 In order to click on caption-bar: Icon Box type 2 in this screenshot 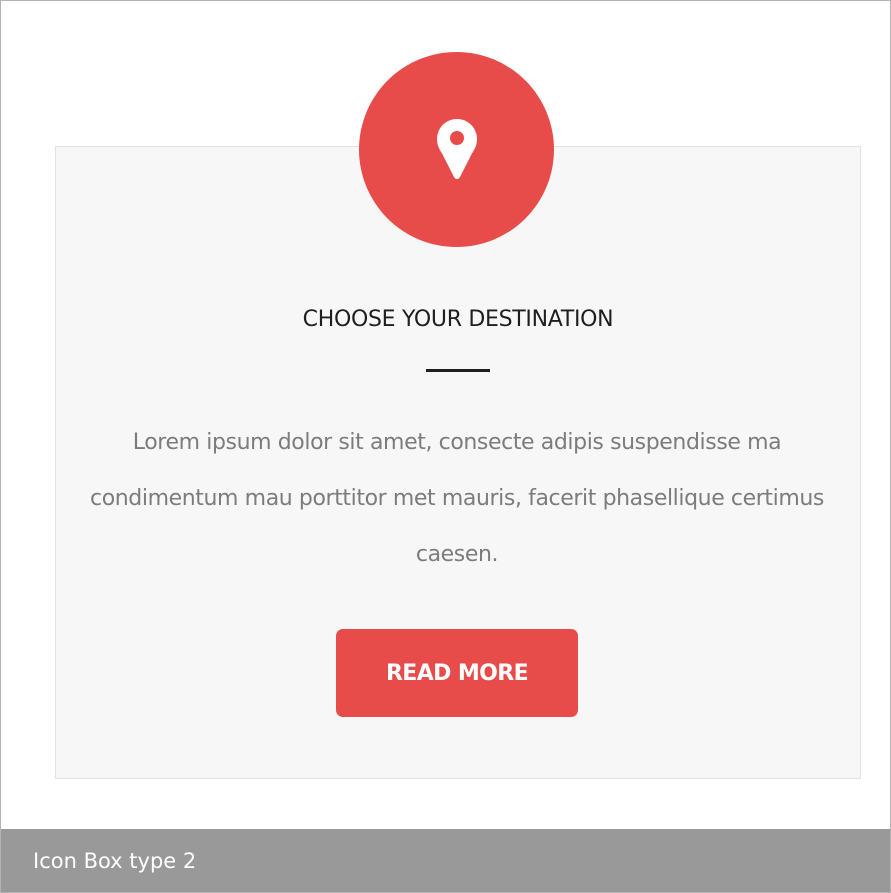, I will do `click(445, 860)`.